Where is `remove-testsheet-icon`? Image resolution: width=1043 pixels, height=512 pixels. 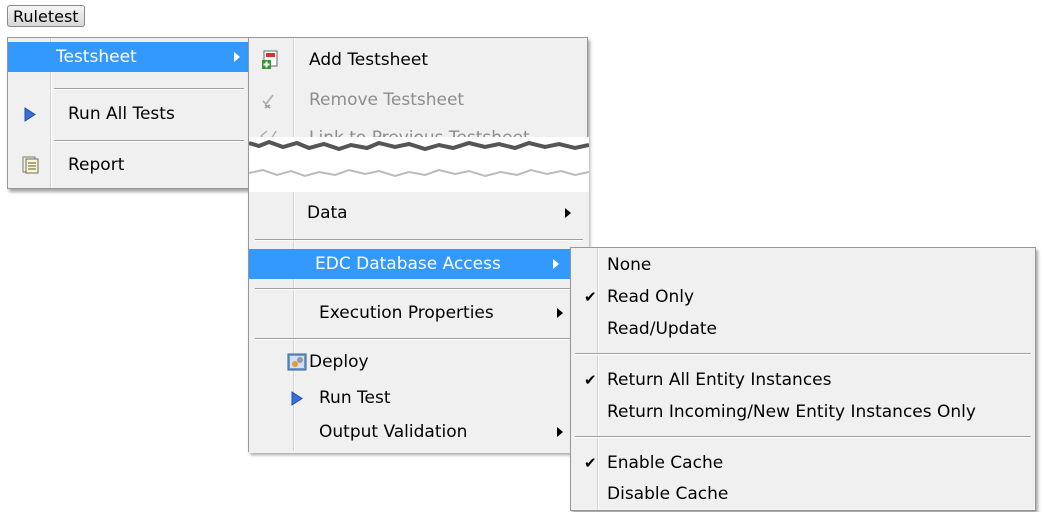 remove-testsheet-icon is located at coordinates (270, 100).